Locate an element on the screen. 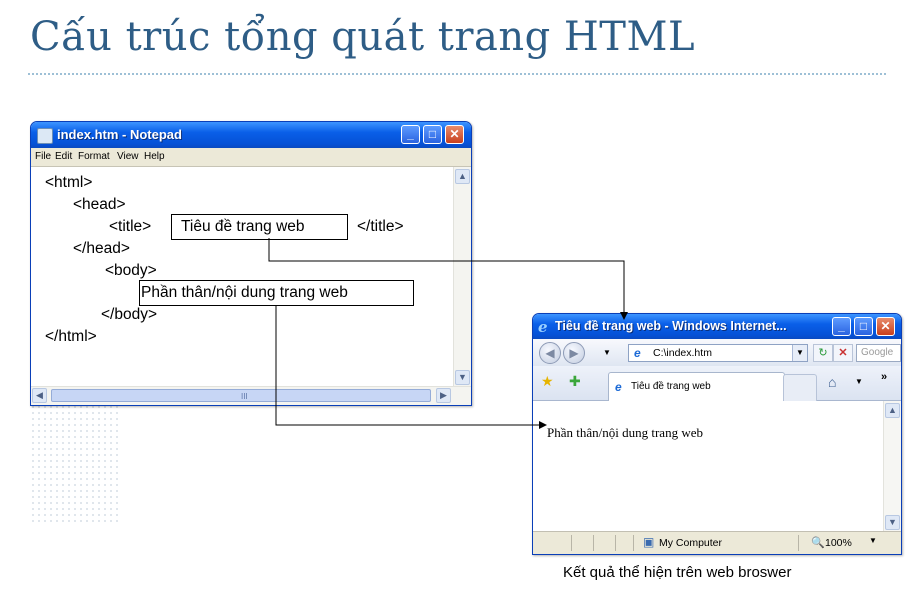 Image resolution: width=917 pixels, height=598 pixels. browser-result-caption: Kết quả thể hiện trên web broswer is located at coordinates (677, 572).